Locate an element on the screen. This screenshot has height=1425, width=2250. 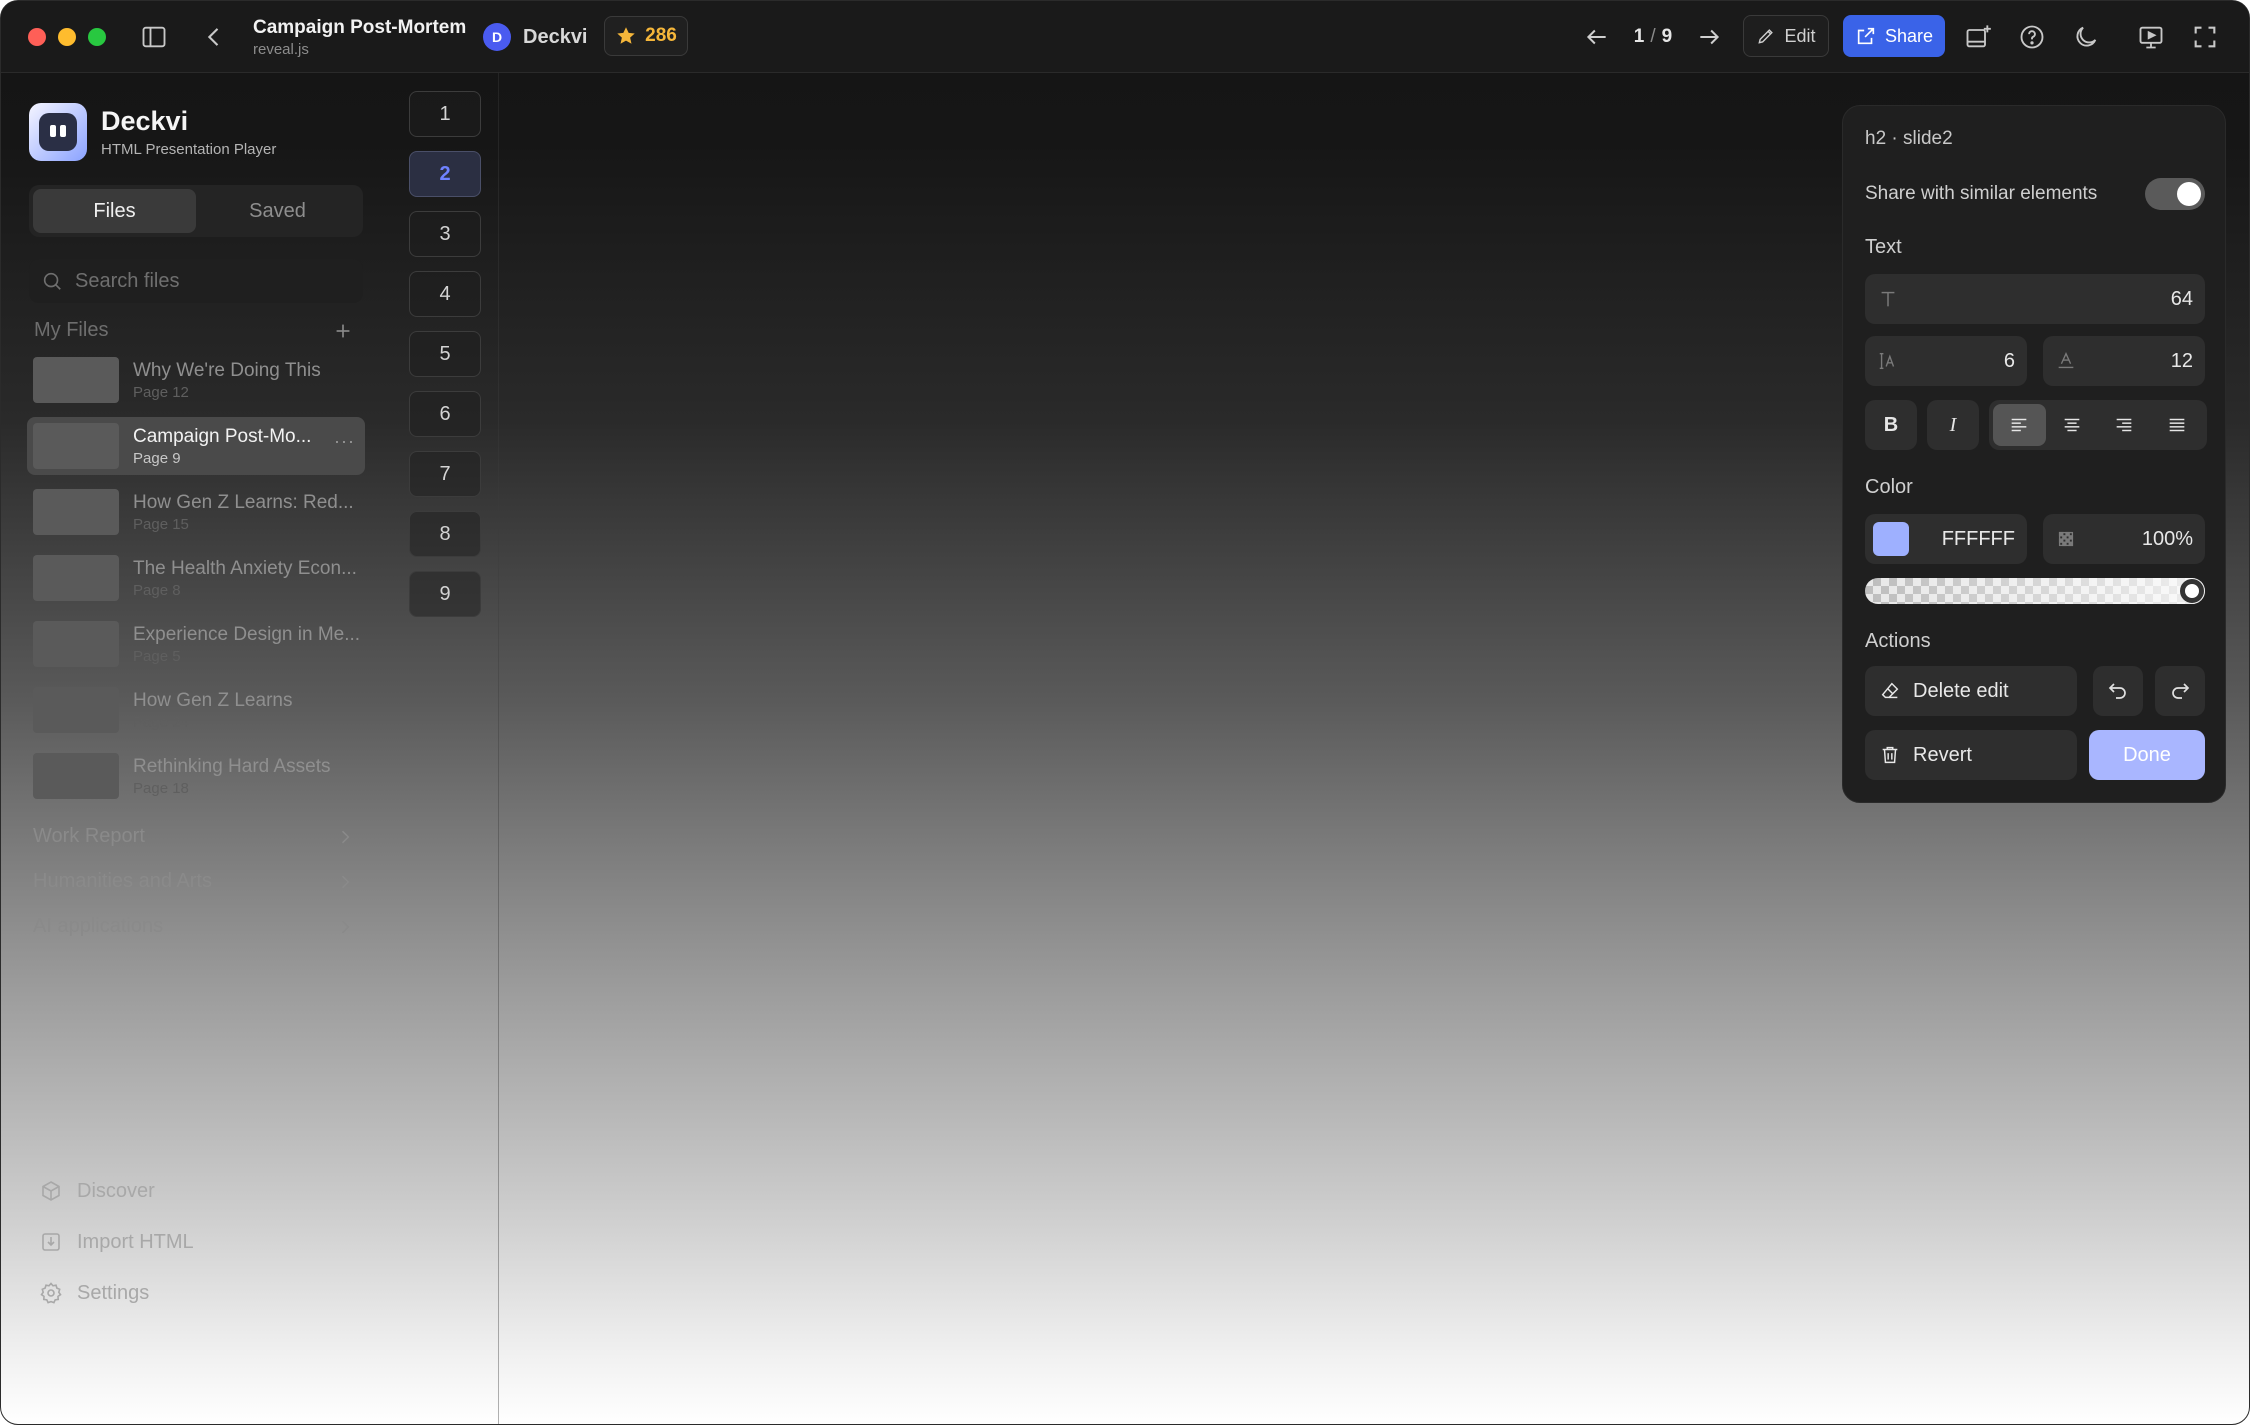
app-chip: D Deckvi is located at coordinates (535, 37).